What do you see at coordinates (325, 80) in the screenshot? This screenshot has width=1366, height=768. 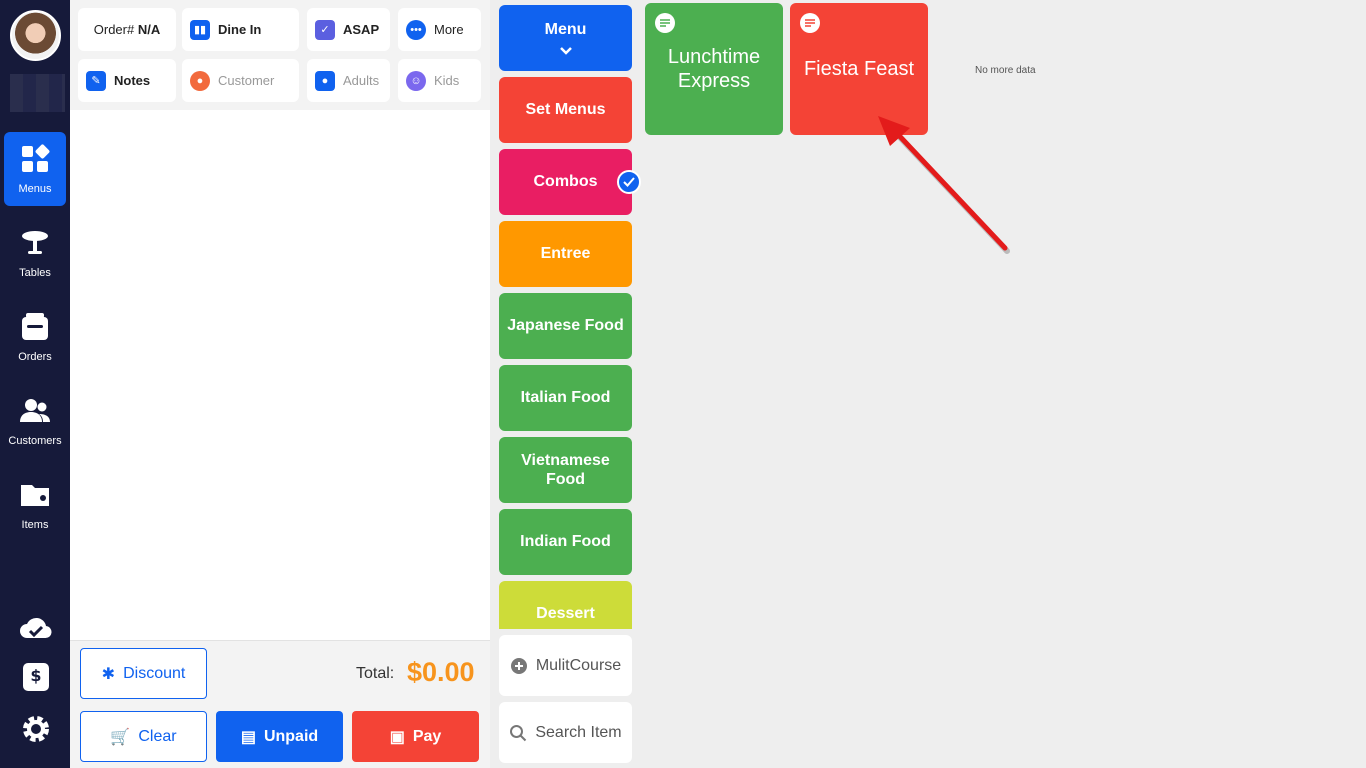 I see `adult-icon: ●` at bounding box center [325, 80].